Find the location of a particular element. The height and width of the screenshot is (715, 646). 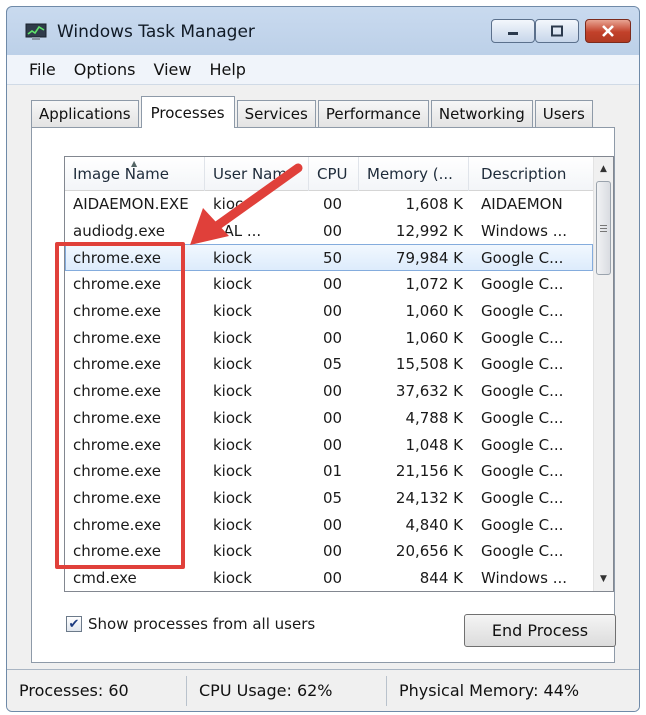

column-user-name: User Nam is located at coordinates (257, 174).